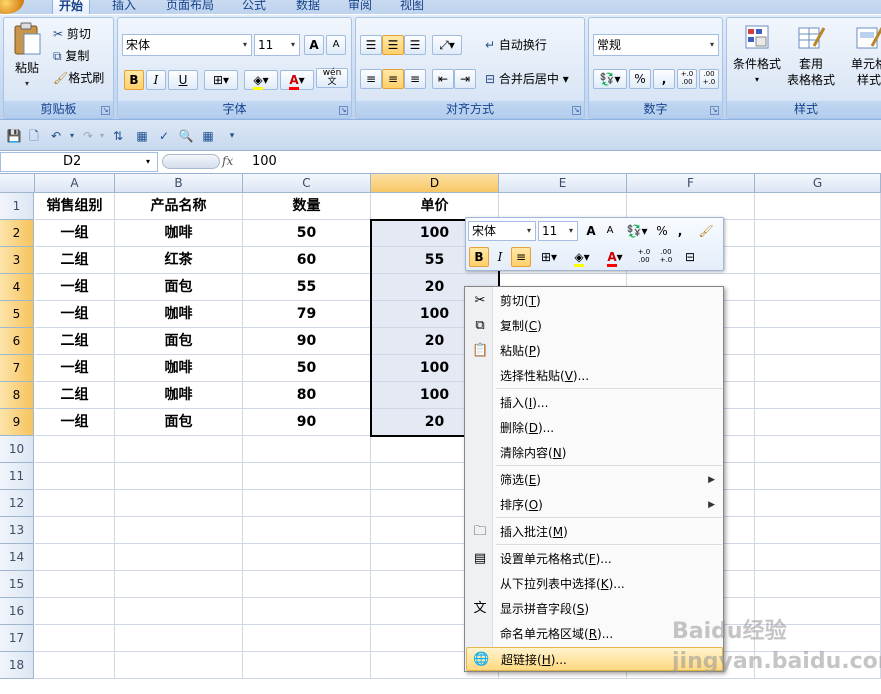 This screenshot has width=881, height=694. Describe the element at coordinates (861, 56) in the screenshot. I see `cell-styles-button: 单元格 样式` at that location.